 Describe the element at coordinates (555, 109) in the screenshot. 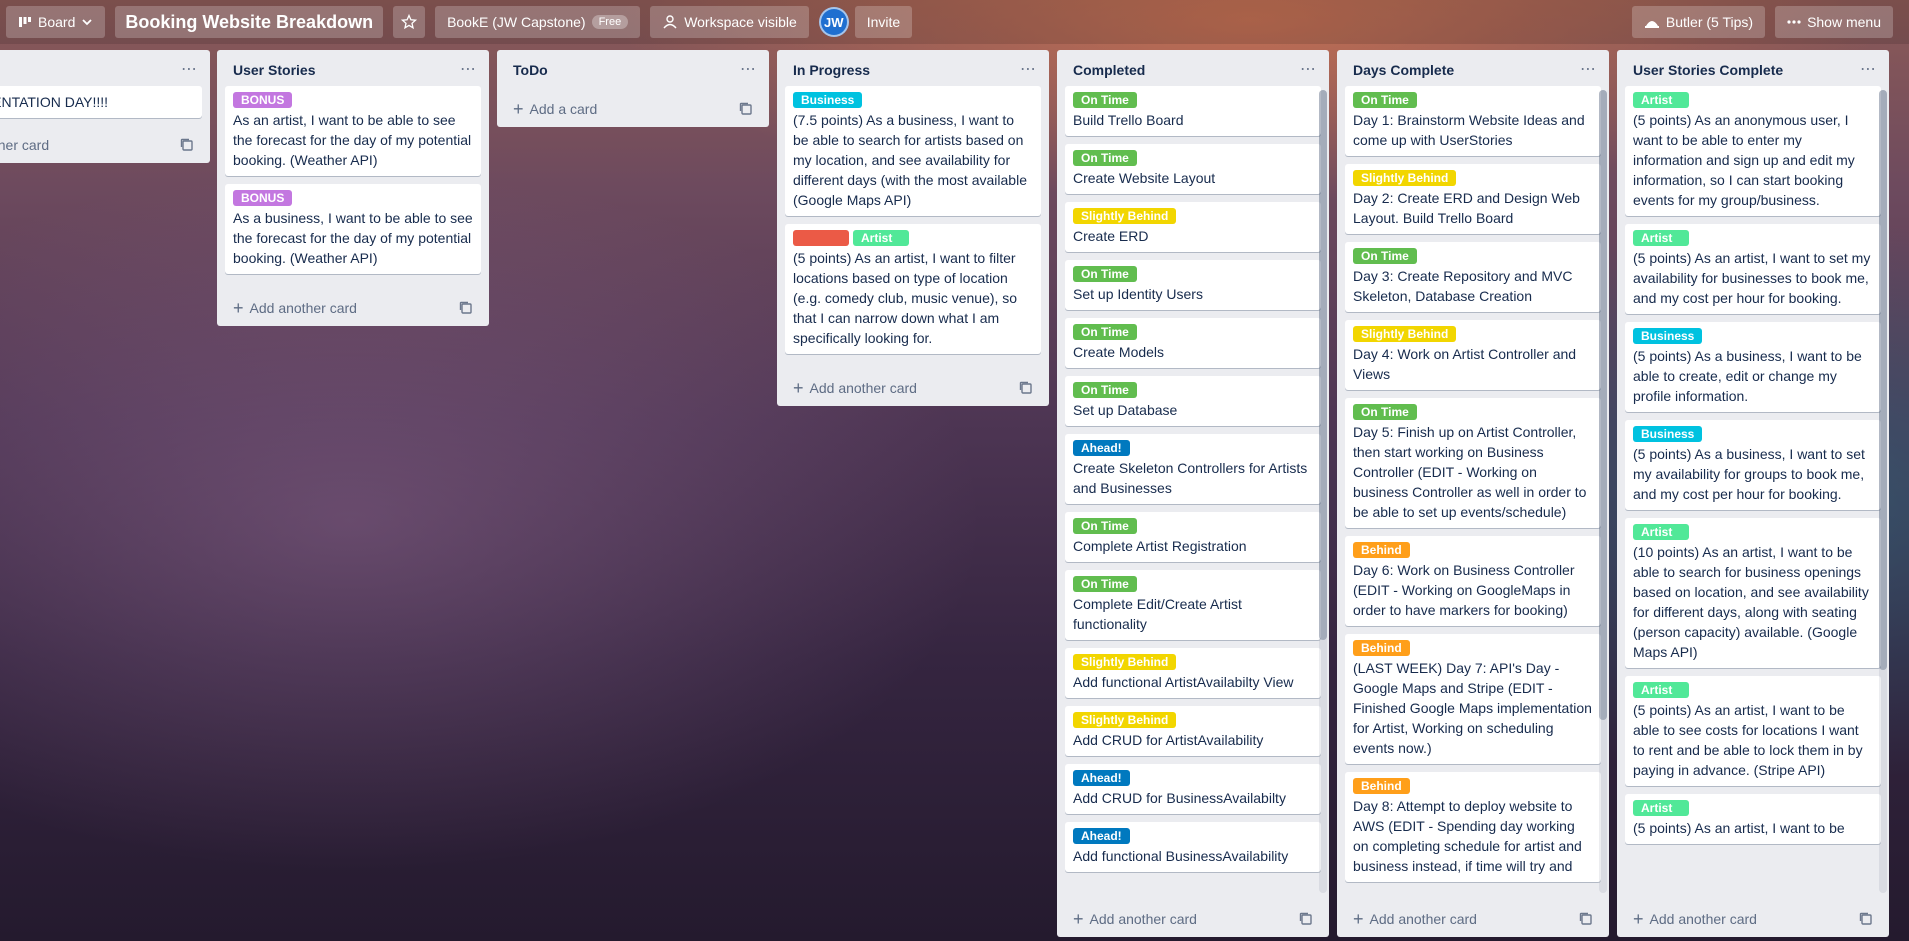

I see `add-card-button: + Add a card` at that location.